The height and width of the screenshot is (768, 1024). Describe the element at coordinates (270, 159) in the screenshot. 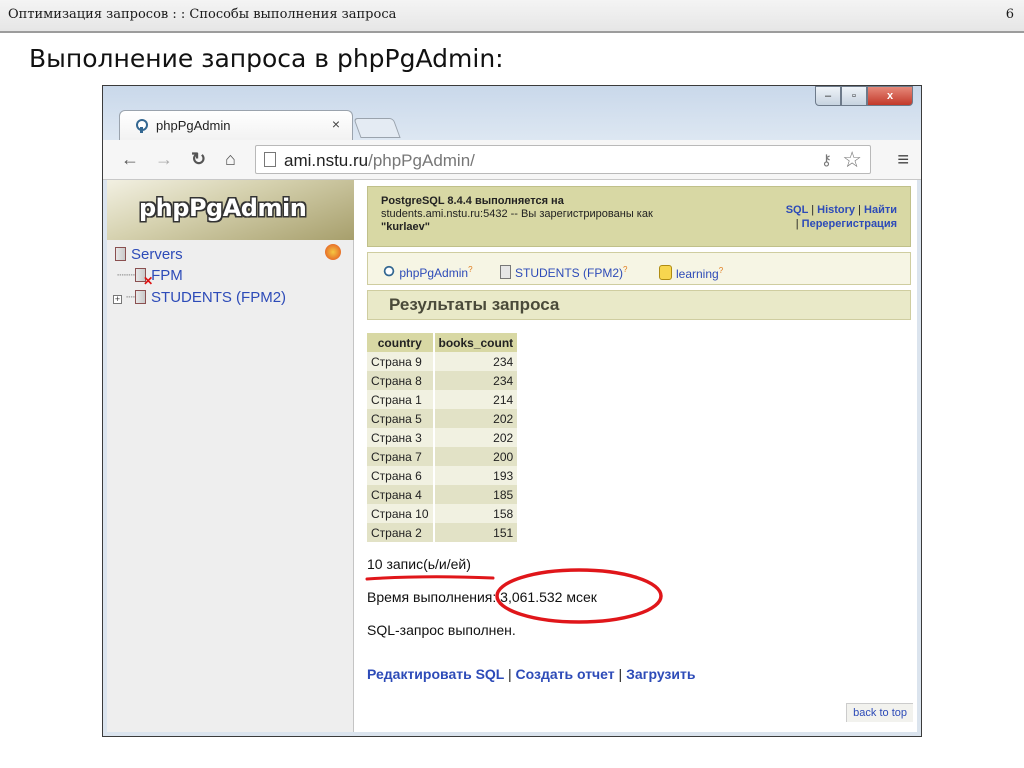

I see `page-icon` at that location.